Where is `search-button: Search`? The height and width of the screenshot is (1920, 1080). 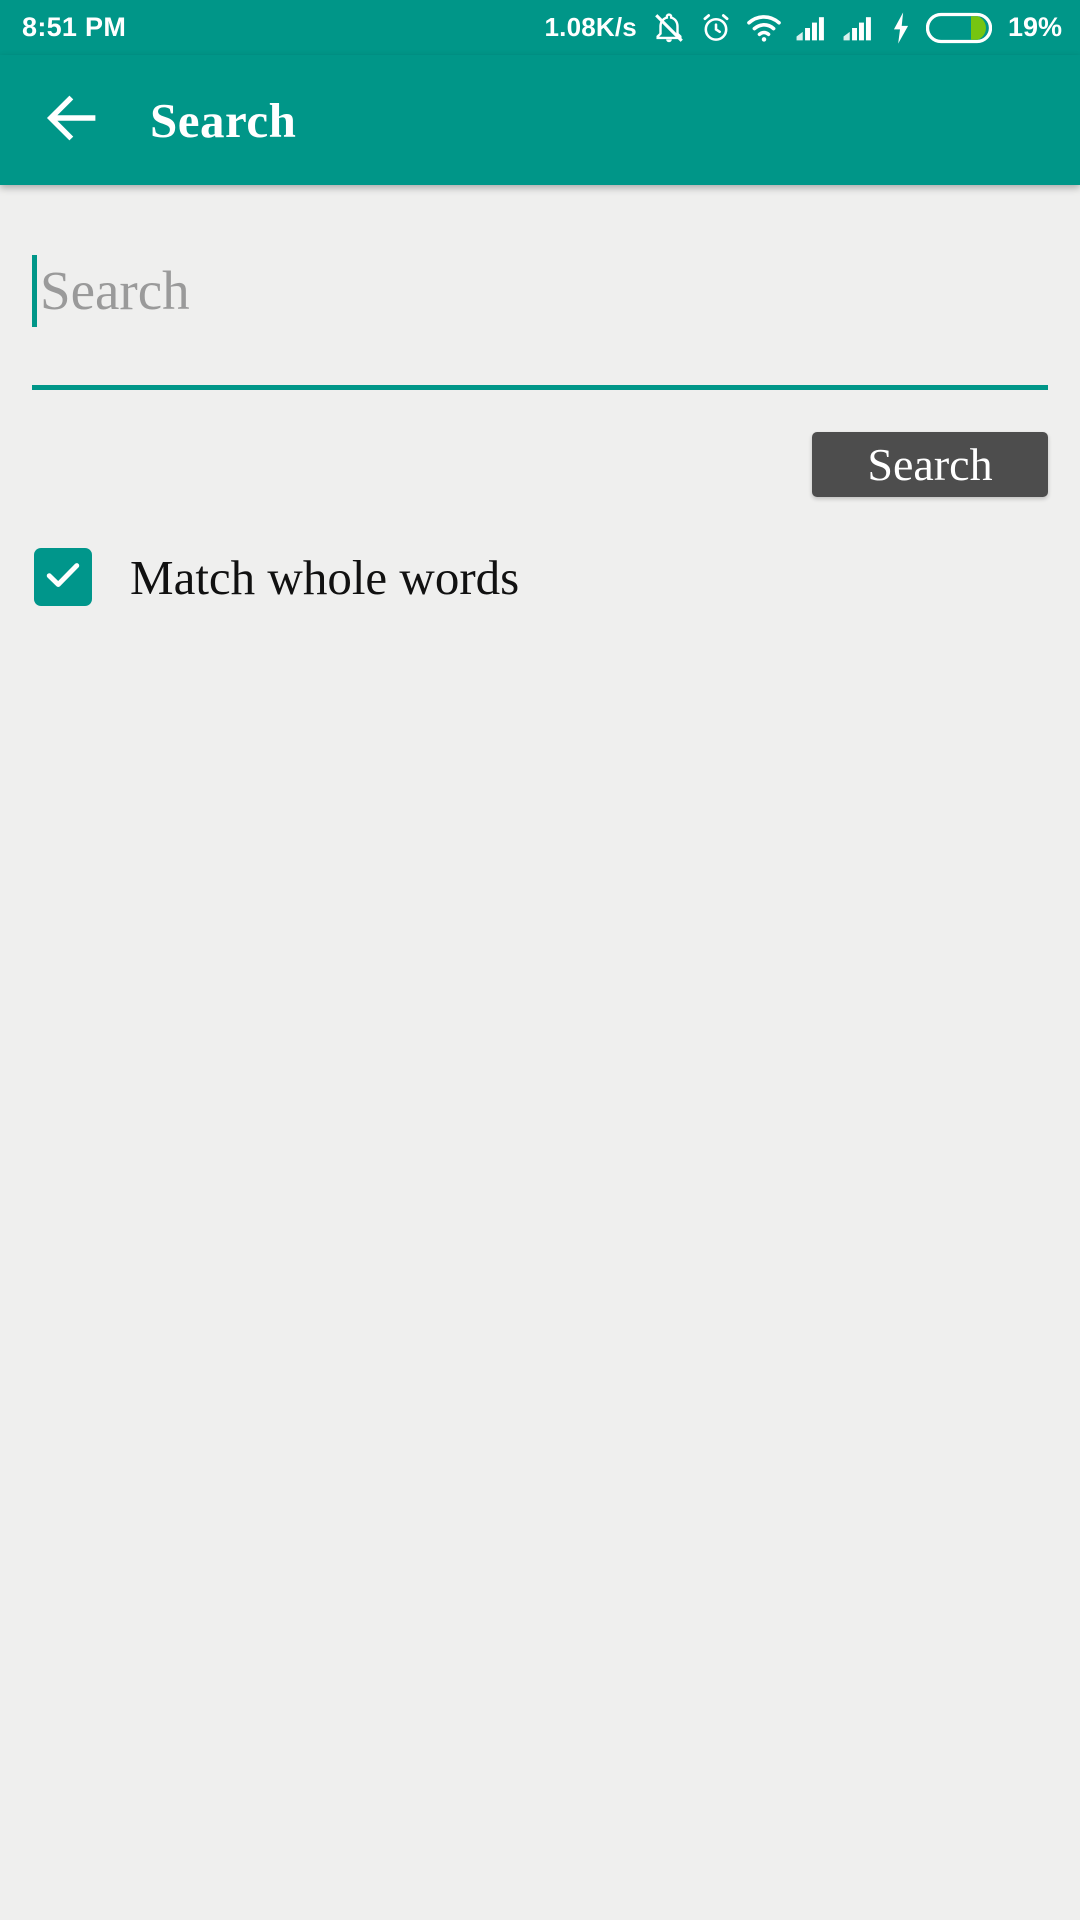 search-button: Search is located at coordinates (930, 464).